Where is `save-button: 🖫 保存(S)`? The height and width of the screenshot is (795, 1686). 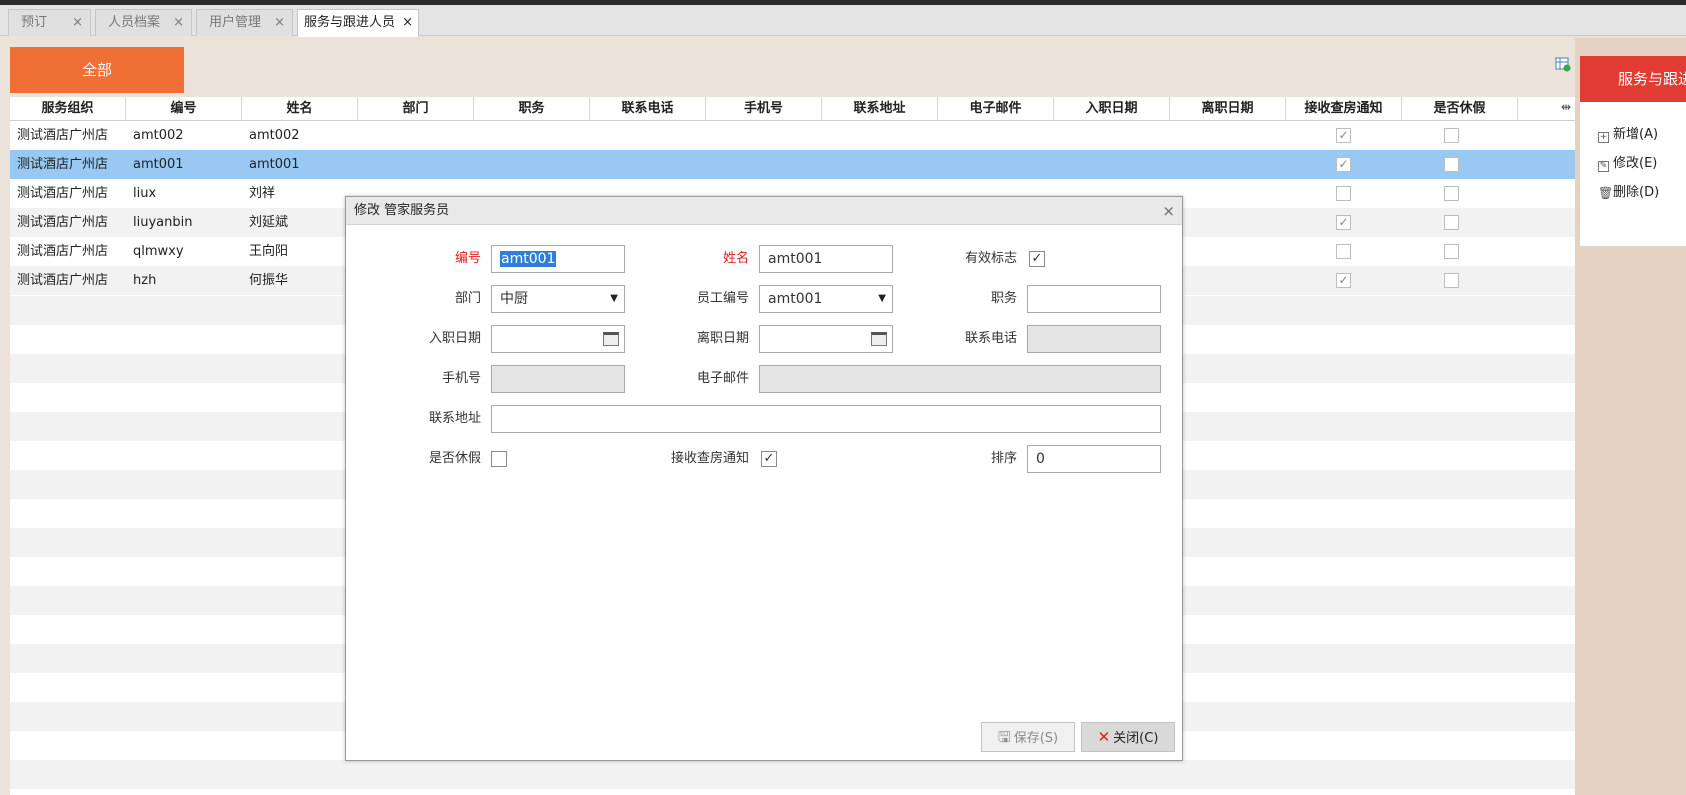 save-button: 🖫 保存(S) is located at coordinates (1028, 737).